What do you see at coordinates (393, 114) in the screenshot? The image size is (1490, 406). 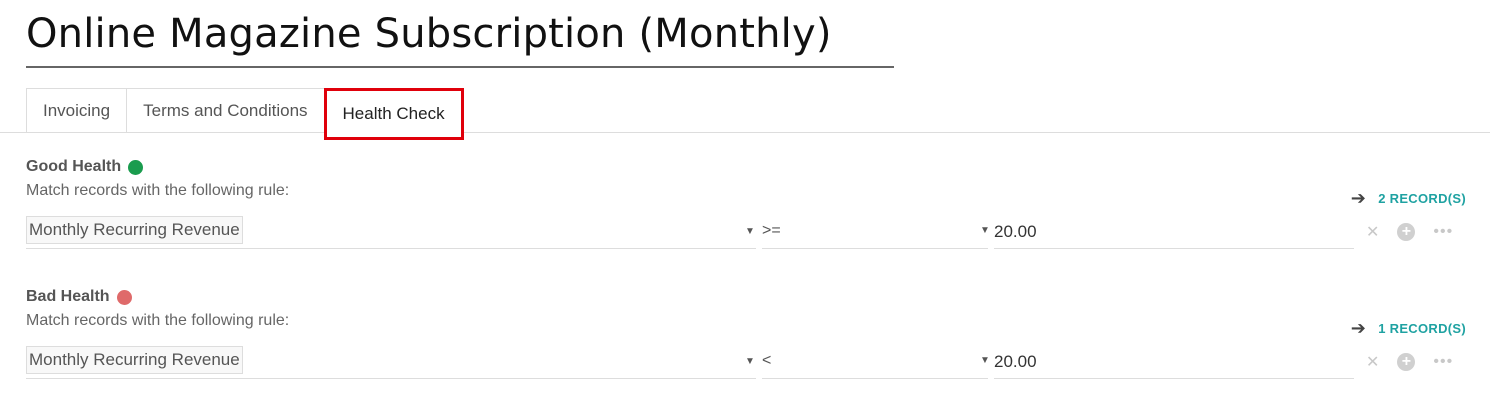 I see `tab-health-check: Health Check` at bounding box center [393, 114].